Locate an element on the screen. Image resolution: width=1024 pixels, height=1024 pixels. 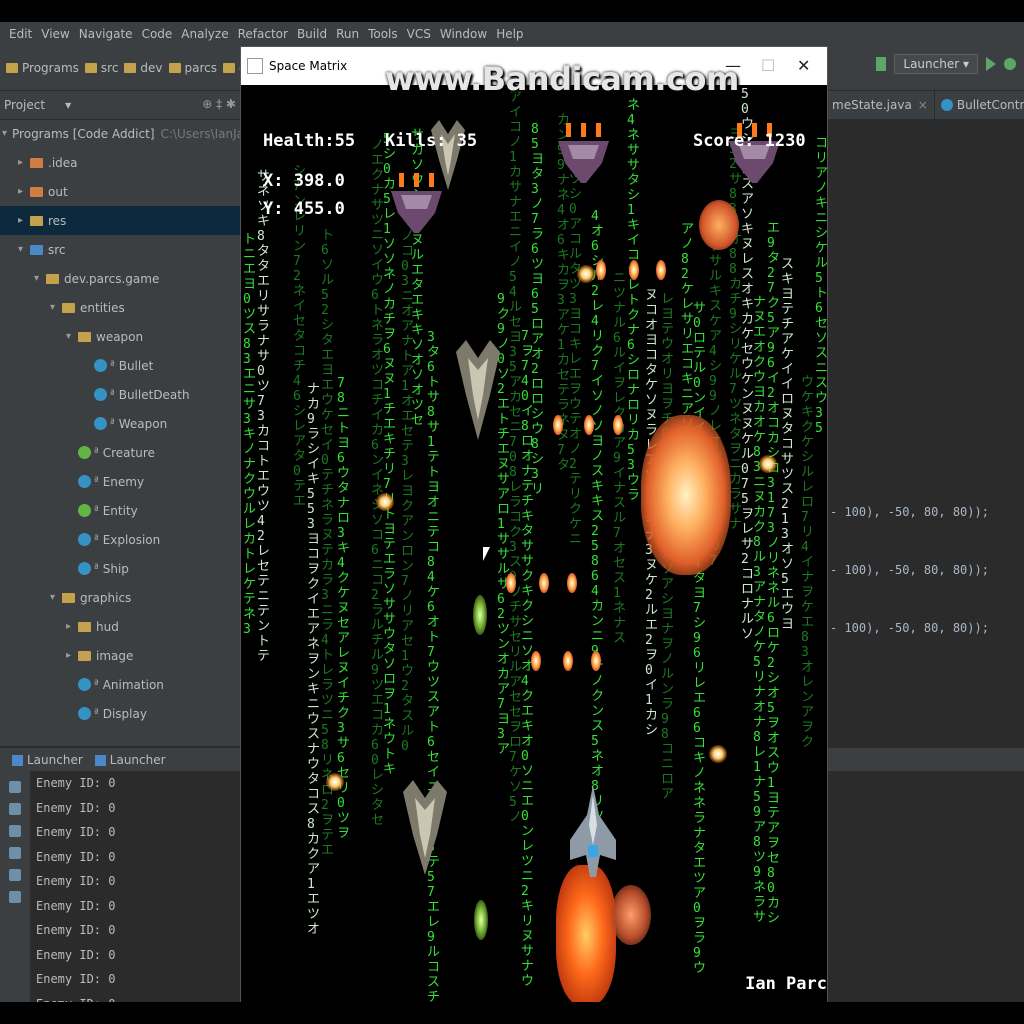
tree-node-label: image is located at coordinates (115, 655).